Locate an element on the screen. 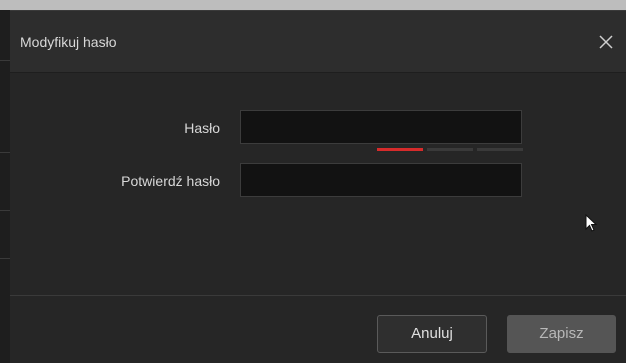  confirm-password-input is located at coordinates (381, 180).